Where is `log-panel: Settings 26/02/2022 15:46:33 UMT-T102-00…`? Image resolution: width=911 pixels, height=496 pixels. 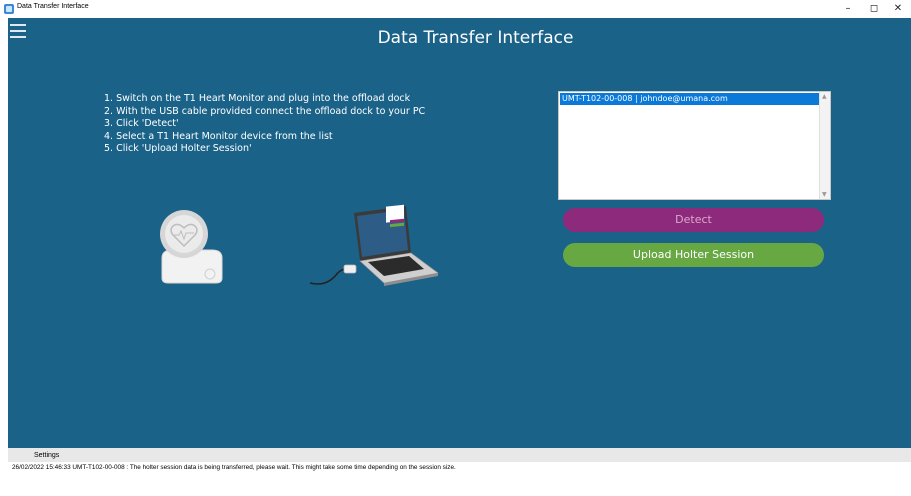
log-panel: Settings 26/02/2022 15:46:33 UMT-T102-00… is located at coordinates (459, 472).